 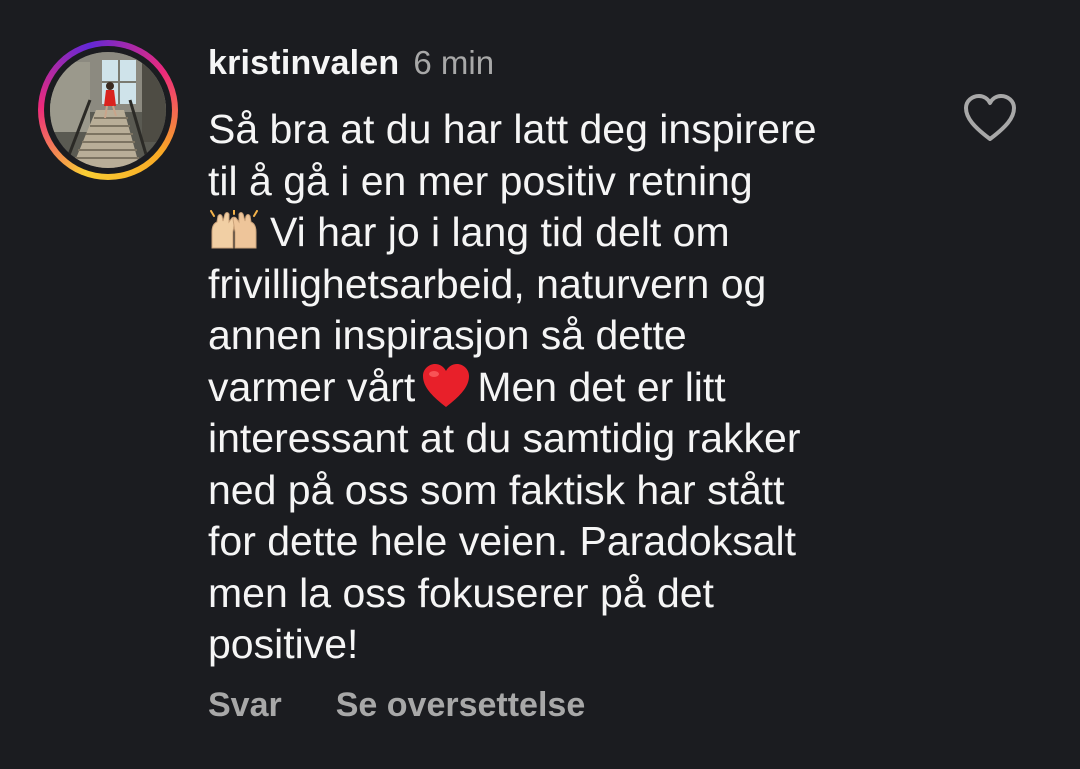 I want to click on comment-line: positive!, so click(x=283, y=644).